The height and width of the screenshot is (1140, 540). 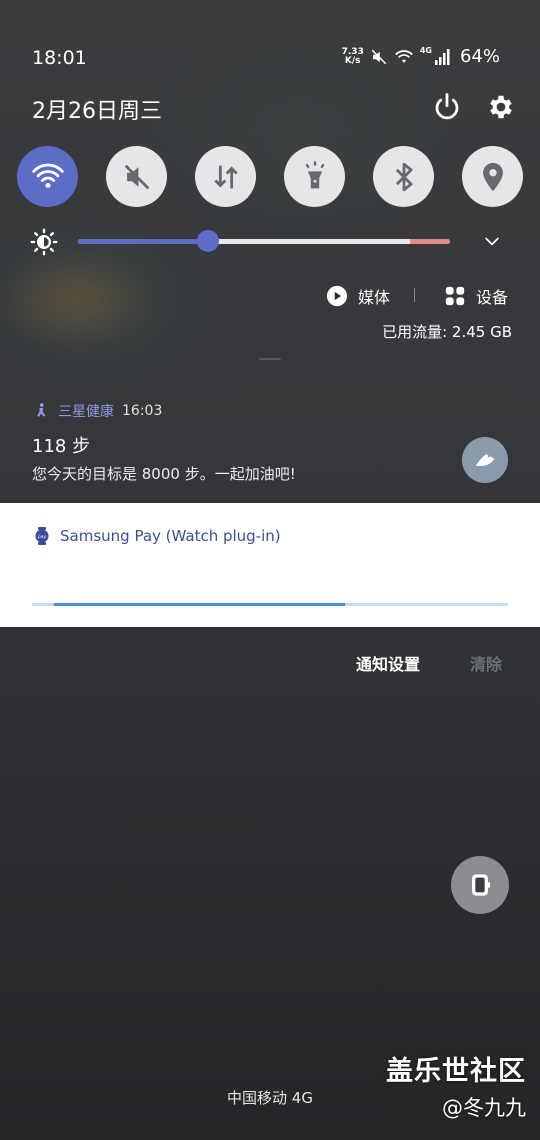 What do you see at coordinates (199, 604) in the screenshot?
I see `progress-fill` at bounding box center [199, 604].